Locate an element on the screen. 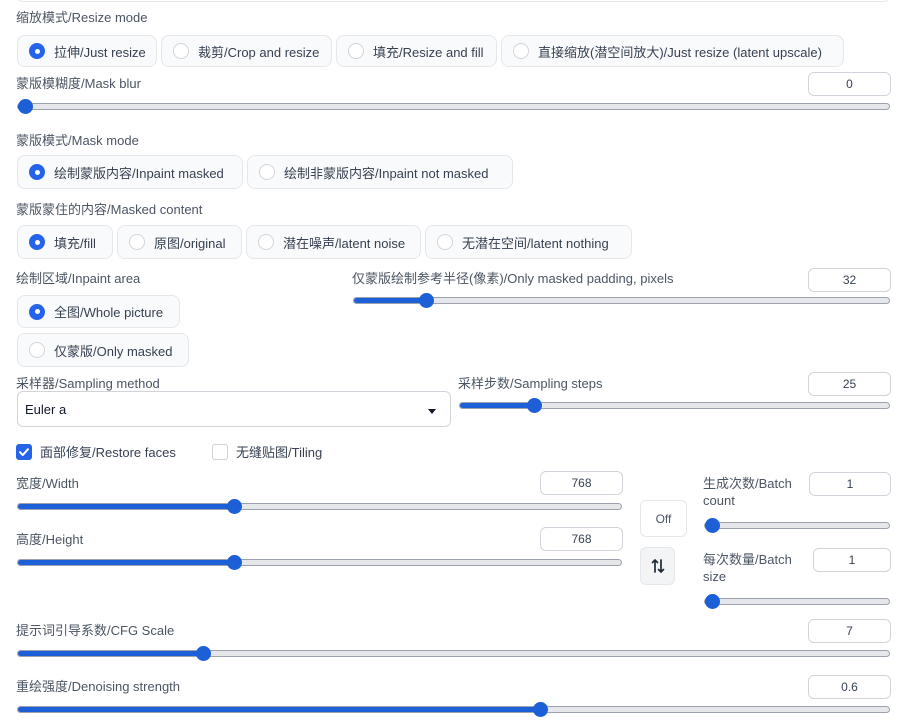  restore-faces-label: 面部修复/Restore faces is located at coordinates (108, 452).